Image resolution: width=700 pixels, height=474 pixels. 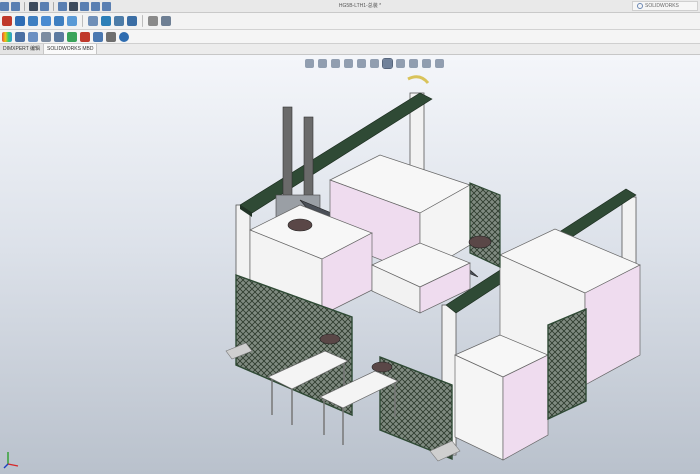 I want to click on command-manager-tabs: DIMXPERT 编辑 SOLIDWORKS MBD, so click(x=350, y=49).